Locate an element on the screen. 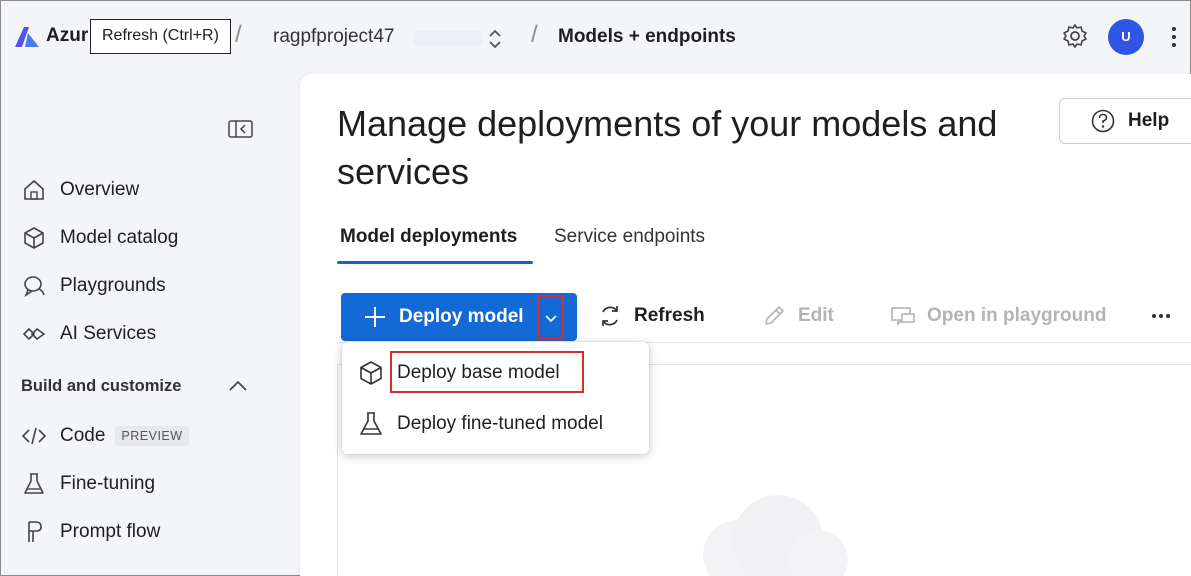  project-selector: ragpfproject47 is located at coordinates (333, 37).